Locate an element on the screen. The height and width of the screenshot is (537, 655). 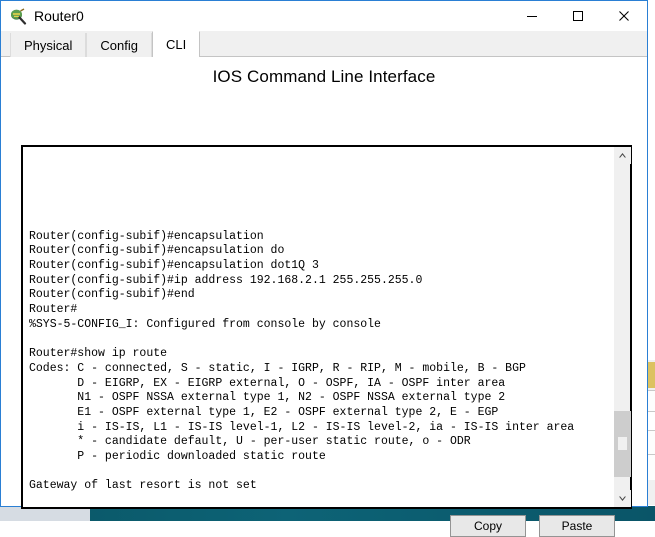
terminal-scrollbar is located at coordinates (621, 327).